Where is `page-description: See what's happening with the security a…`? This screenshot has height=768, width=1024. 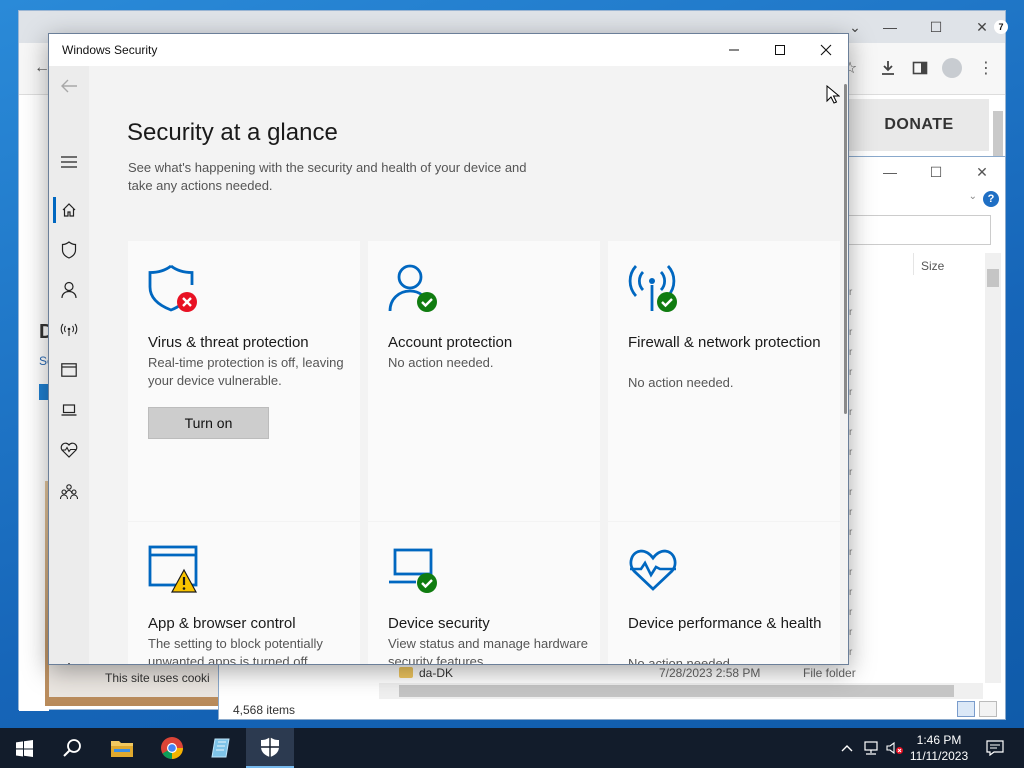
page-description: See what's happening with the security a… is located at coordinates (327, 176).